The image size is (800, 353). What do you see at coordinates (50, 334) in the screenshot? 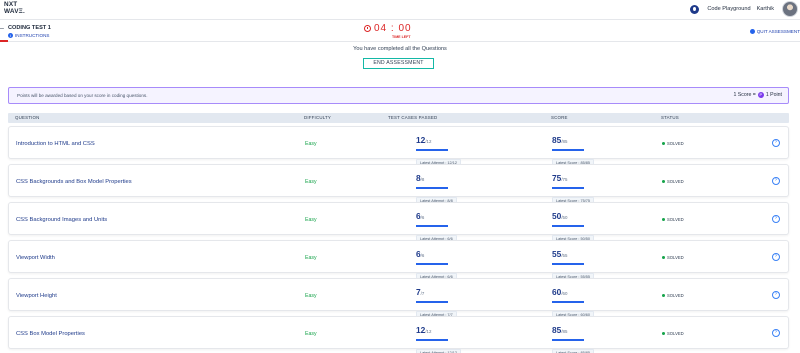
I see `question-name: CSS Box Model Properties` at bounding box center [50, 334].